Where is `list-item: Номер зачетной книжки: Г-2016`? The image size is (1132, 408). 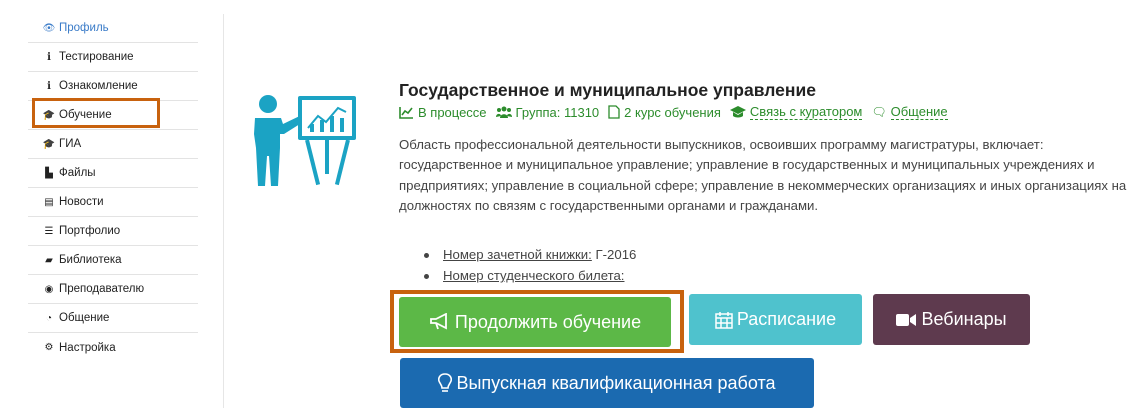
list-item: Номер зачетной книжки: Г-2016 is located at coordinates (530, 254).